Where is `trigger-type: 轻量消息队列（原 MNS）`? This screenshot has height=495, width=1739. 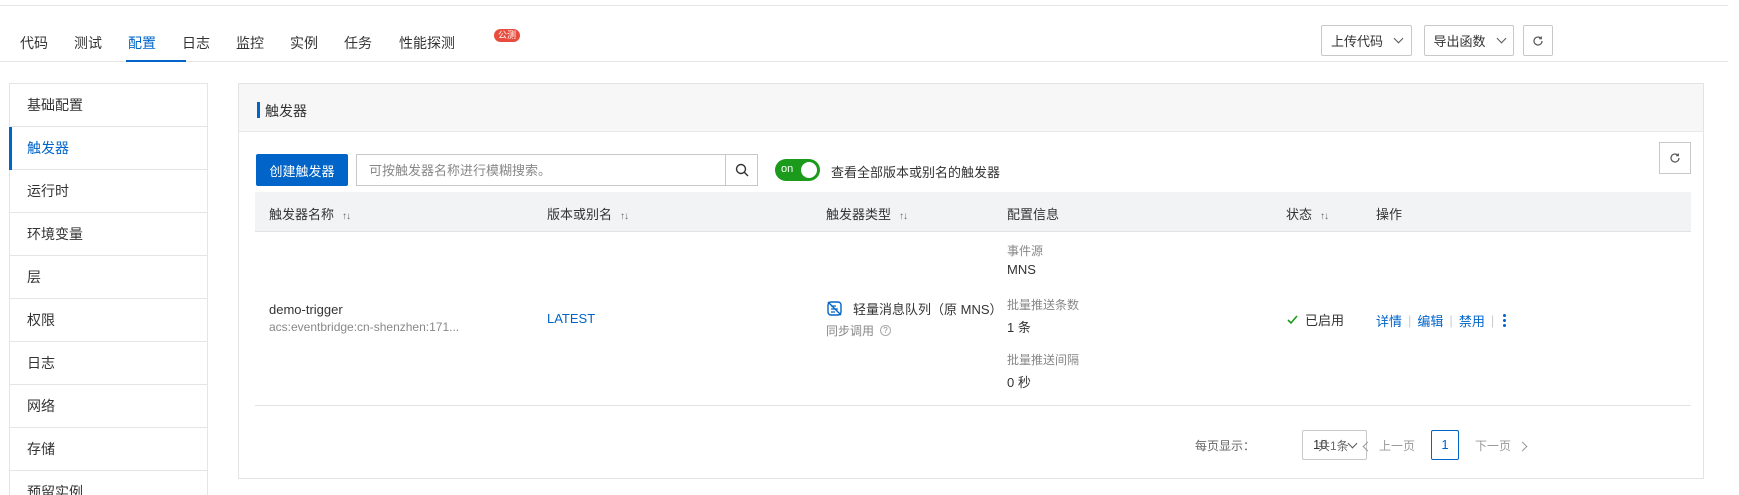 trigger-type: 轻量消息队列（原 MNS） is located at coordinates (914, 308).